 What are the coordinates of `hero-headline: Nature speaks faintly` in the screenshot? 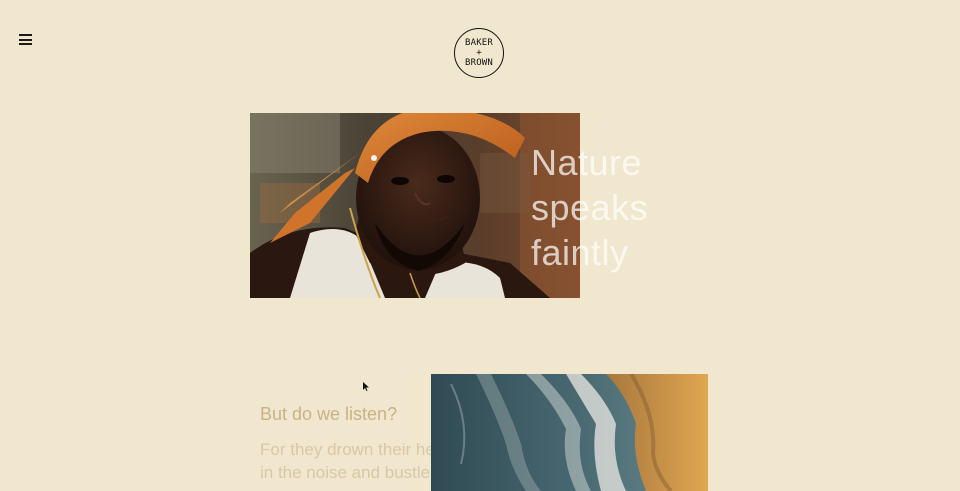 It's located at (631, 207).